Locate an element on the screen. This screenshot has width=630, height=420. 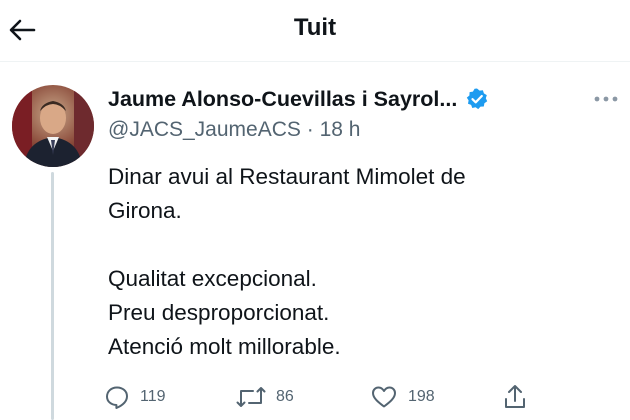
like-count: 198 is located at coordinates (421, 396).